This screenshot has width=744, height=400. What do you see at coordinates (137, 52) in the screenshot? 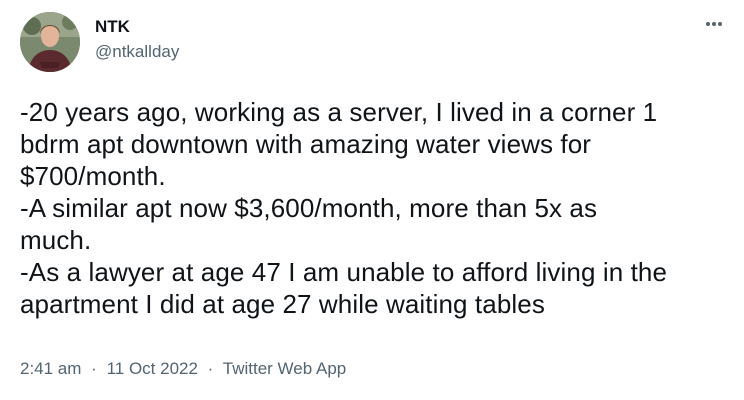
I see `user-handle: @ntkallday` at bounding box center [137, 52].